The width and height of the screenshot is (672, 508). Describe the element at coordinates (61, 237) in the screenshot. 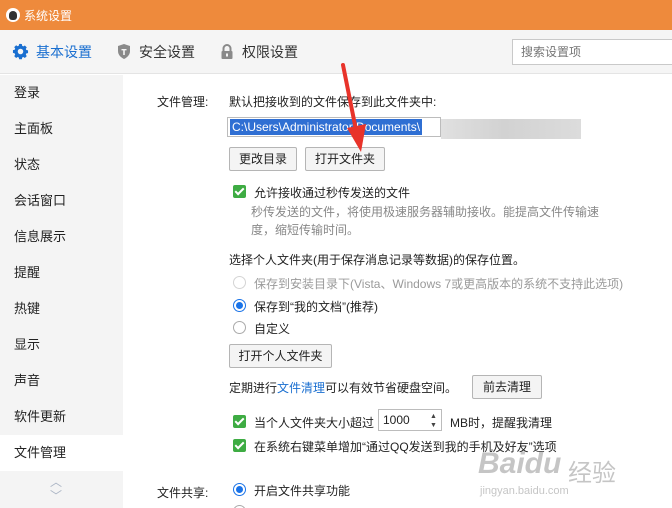

I see `sidebar-item-info-display: 信息展示` at that location.